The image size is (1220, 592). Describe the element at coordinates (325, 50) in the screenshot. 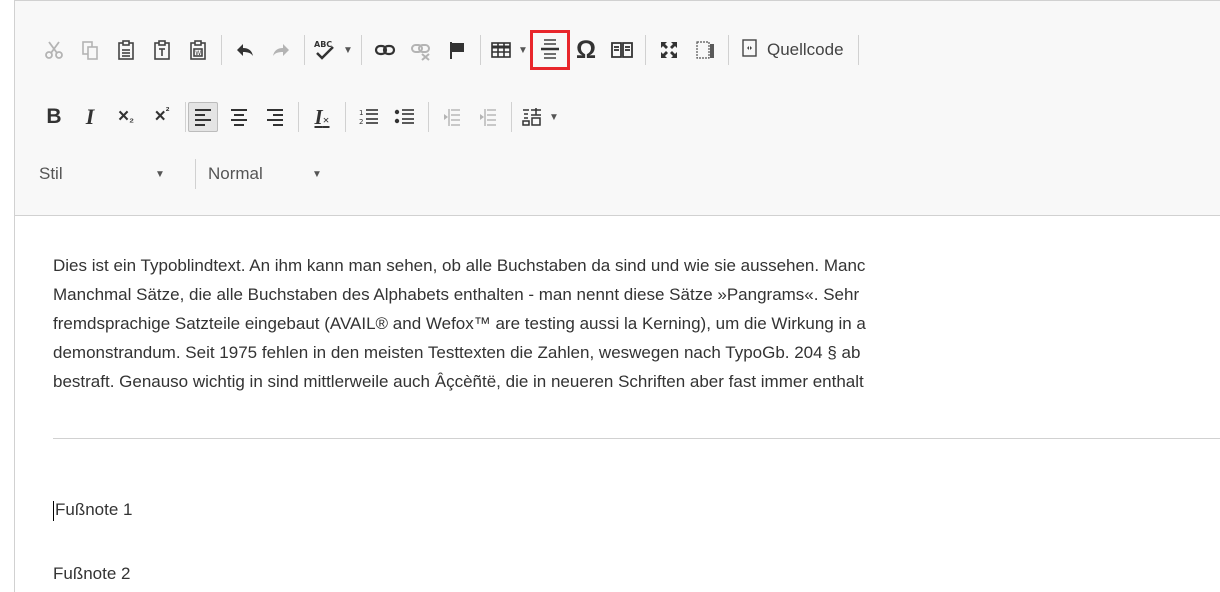

I see `spellcheck-icon: ABC` at that location.